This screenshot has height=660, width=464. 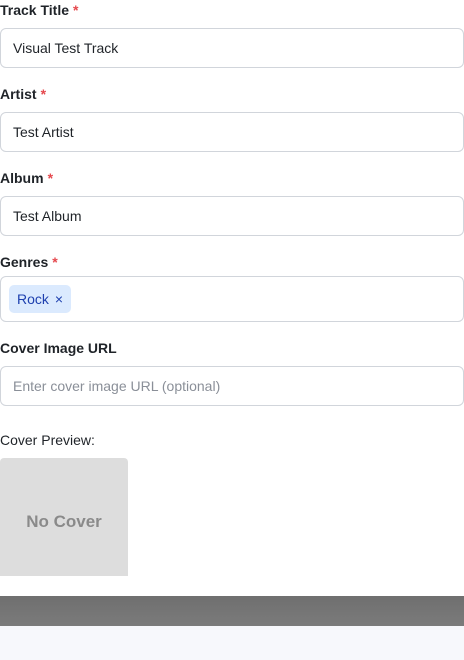 I want to click on album-label-text: Album, so click(x=22, y=178).